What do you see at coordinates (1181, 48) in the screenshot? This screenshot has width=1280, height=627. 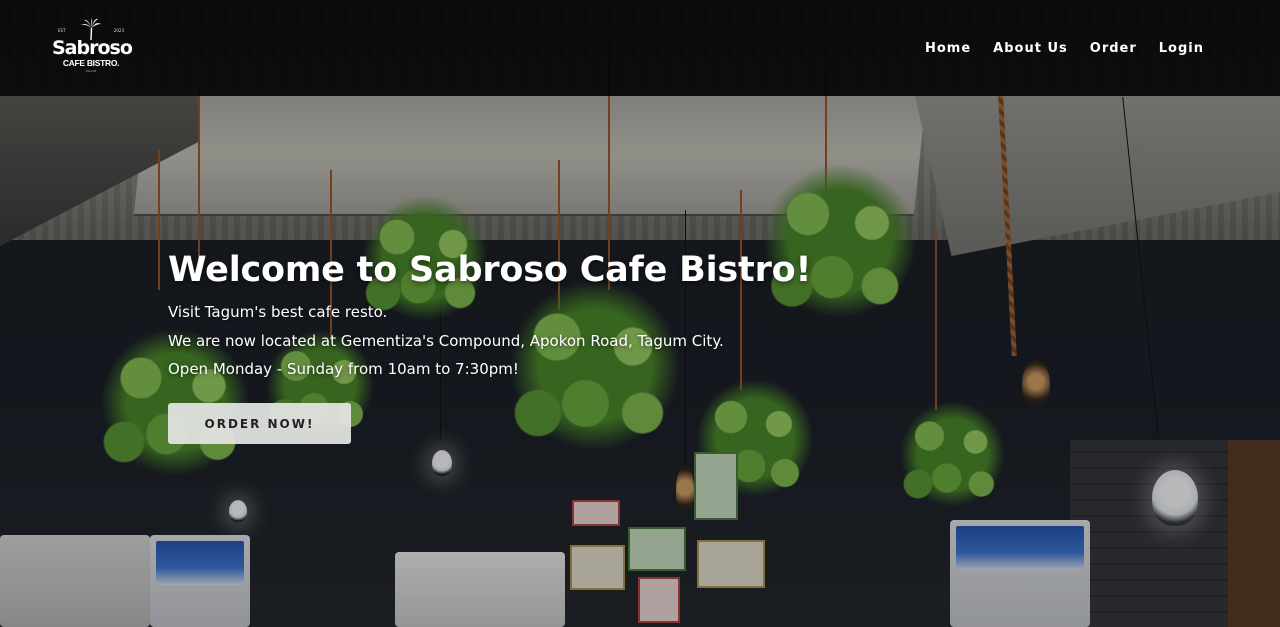 I see `nav-link-login: Login` at bounding box center [1181, 48].